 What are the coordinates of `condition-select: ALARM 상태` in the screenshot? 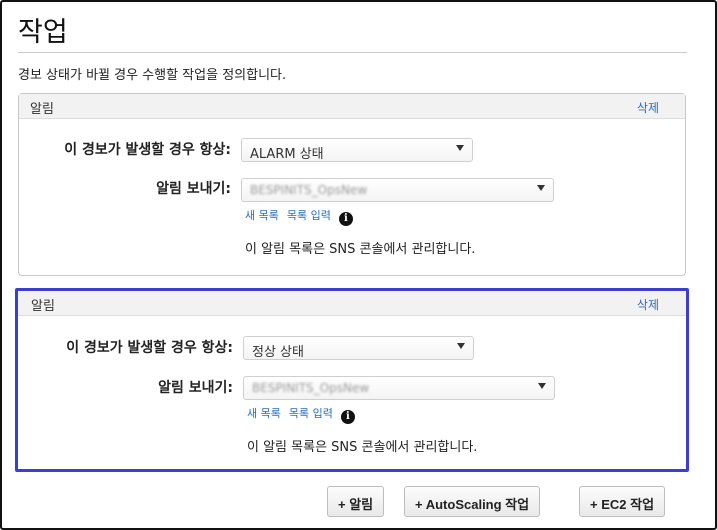 It's located at (357, 150).